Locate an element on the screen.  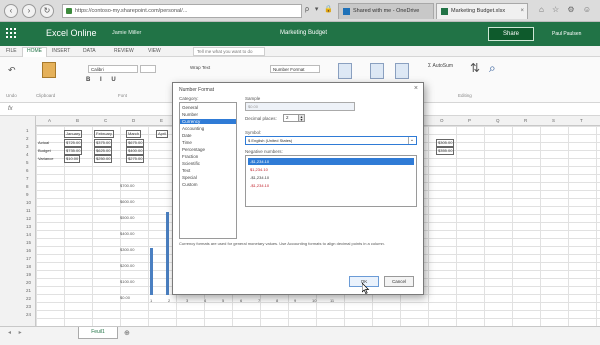
row-header: 16 is located at coordinates (28, 250).